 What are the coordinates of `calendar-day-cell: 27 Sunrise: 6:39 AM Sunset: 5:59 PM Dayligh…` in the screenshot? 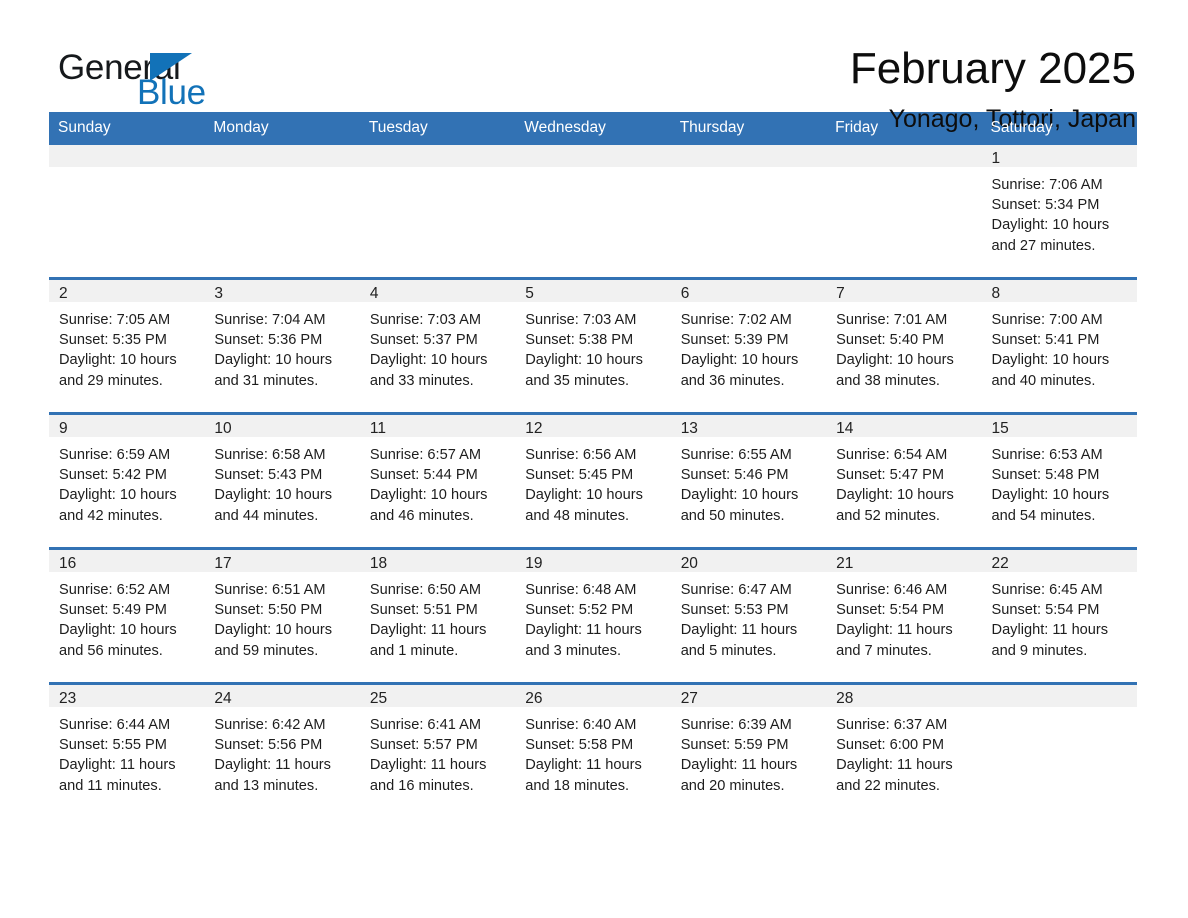 It's located at (748, 749).